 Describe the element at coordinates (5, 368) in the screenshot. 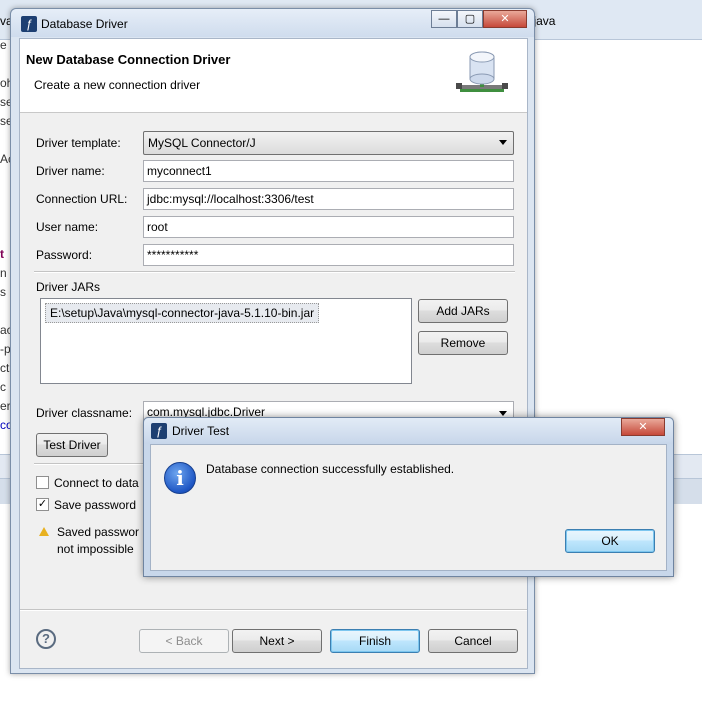

I see `code-fragment: ct` at that location.